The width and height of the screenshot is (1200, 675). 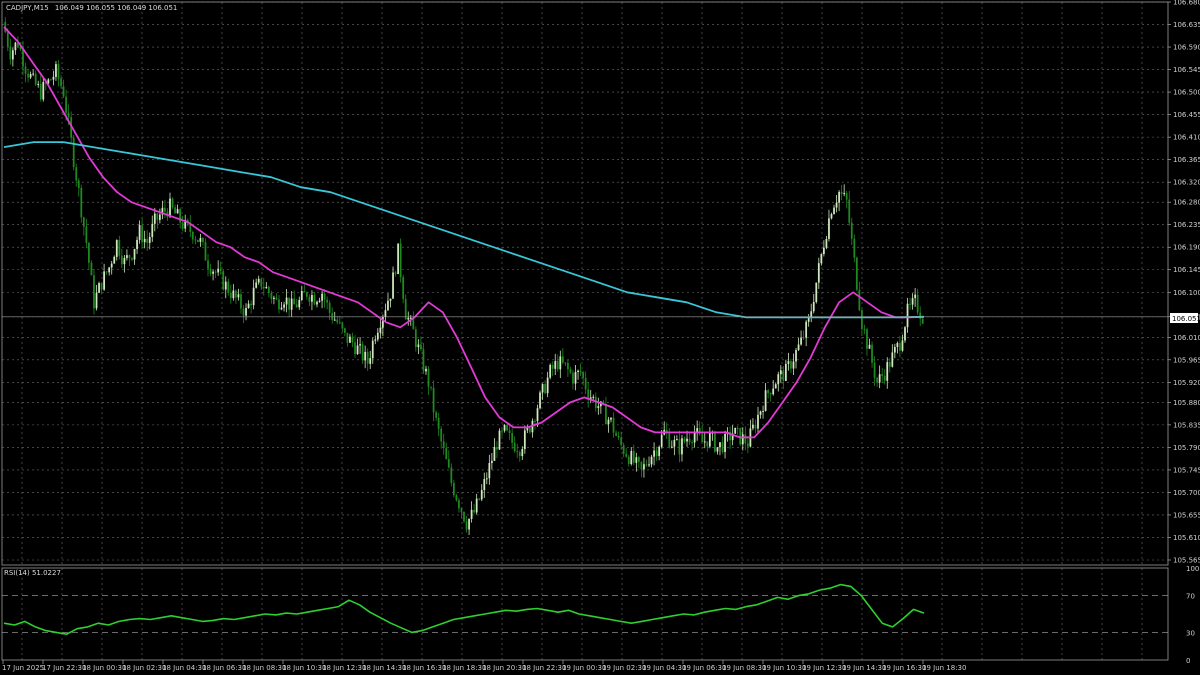 What do you see at coordinates (904, 668) in the screenshot?
I see `x-tick-label: 19 Jun 16:30` at bounding box center [904, 668].